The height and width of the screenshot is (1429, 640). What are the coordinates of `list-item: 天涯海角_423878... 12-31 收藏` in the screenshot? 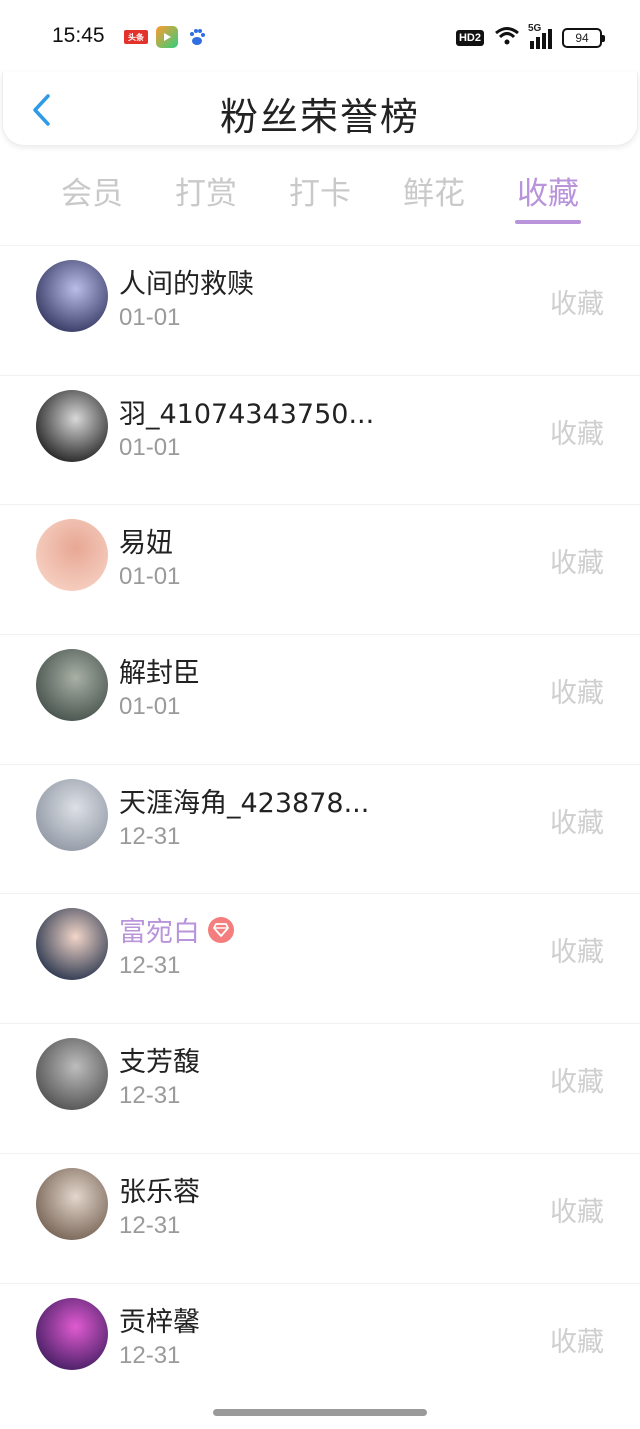 It's located at (320, 828).